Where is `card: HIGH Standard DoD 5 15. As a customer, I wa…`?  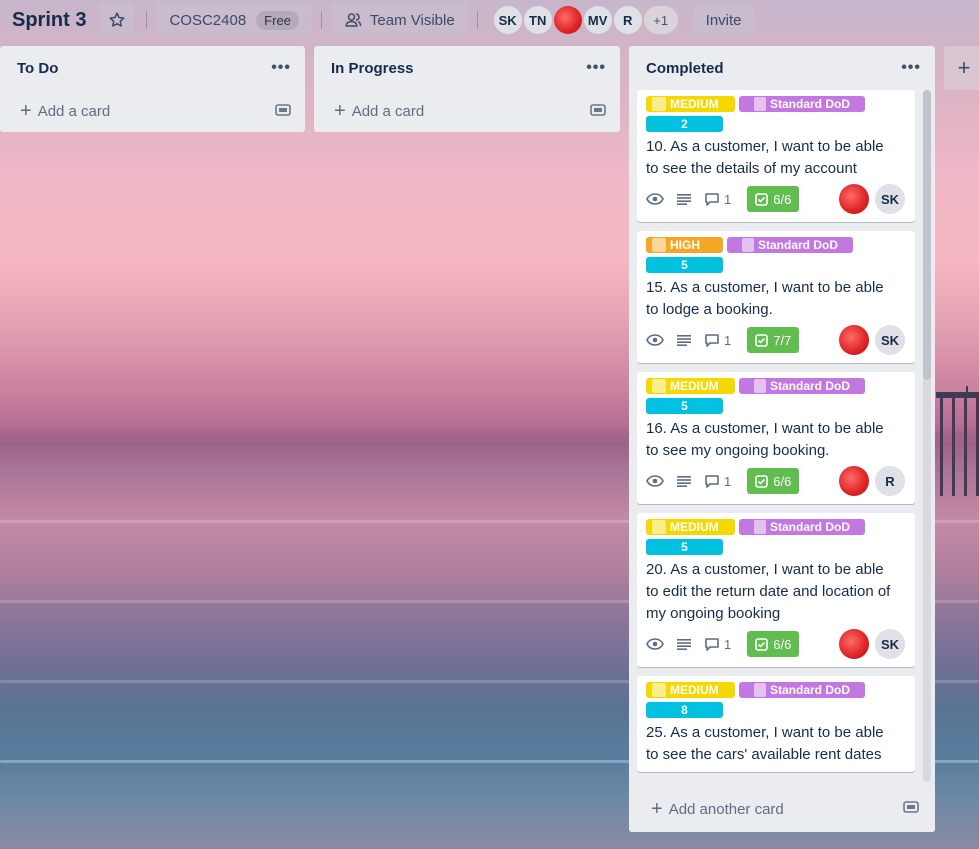 card: HIGH Standard DoD 5 15. As a customer, I wa… is located at coordinates (776, 297).